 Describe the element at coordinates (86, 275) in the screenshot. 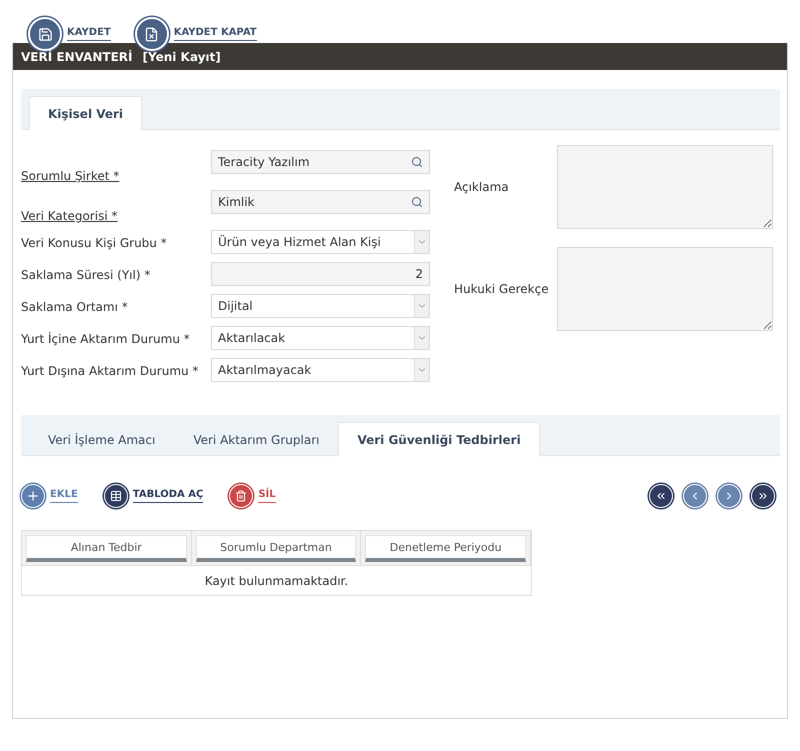

I see `field-label: Saklama Süresi (Yıl) *` at that location.